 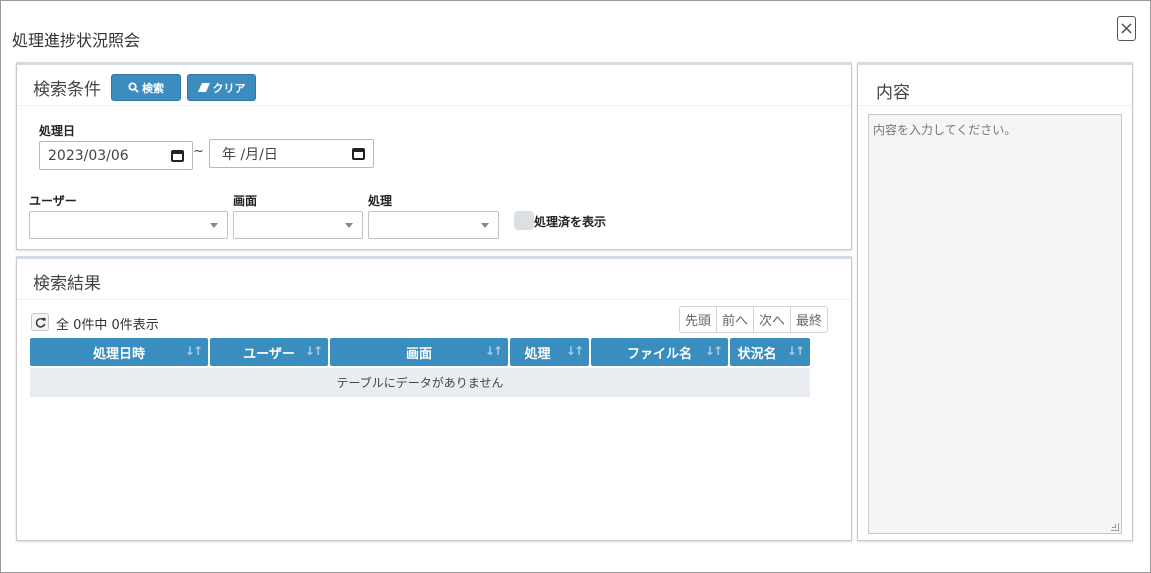 What do you see at coordinates (893, 93) in the screenshot?
I see `content-panel-title: 内容` at bounding box center [893, 93].